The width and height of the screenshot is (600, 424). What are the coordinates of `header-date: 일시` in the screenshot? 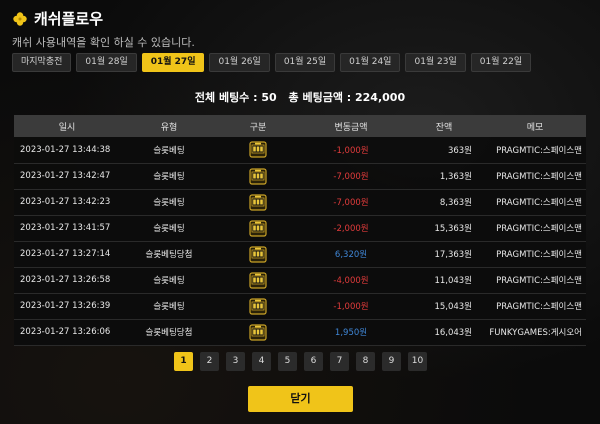 It's located at (67, 127).